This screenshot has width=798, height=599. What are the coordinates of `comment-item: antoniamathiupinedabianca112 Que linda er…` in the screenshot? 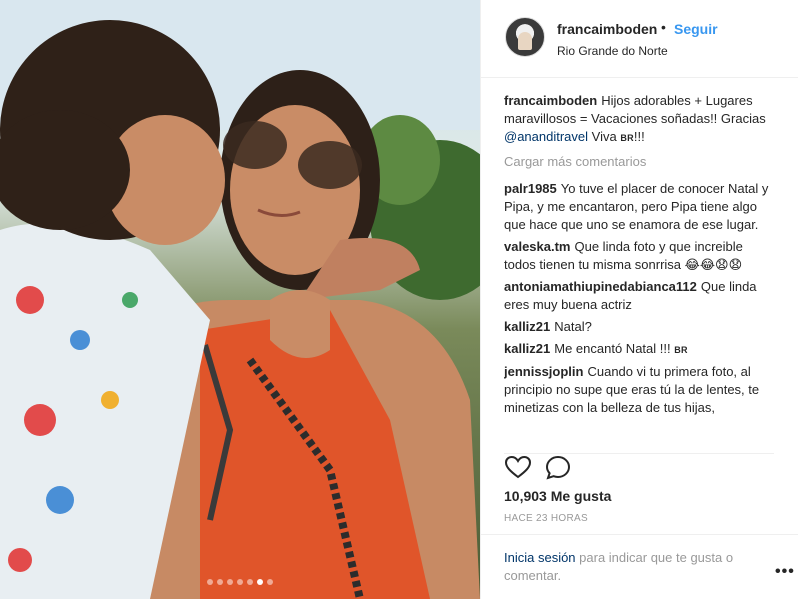 It's located at (639, 296).